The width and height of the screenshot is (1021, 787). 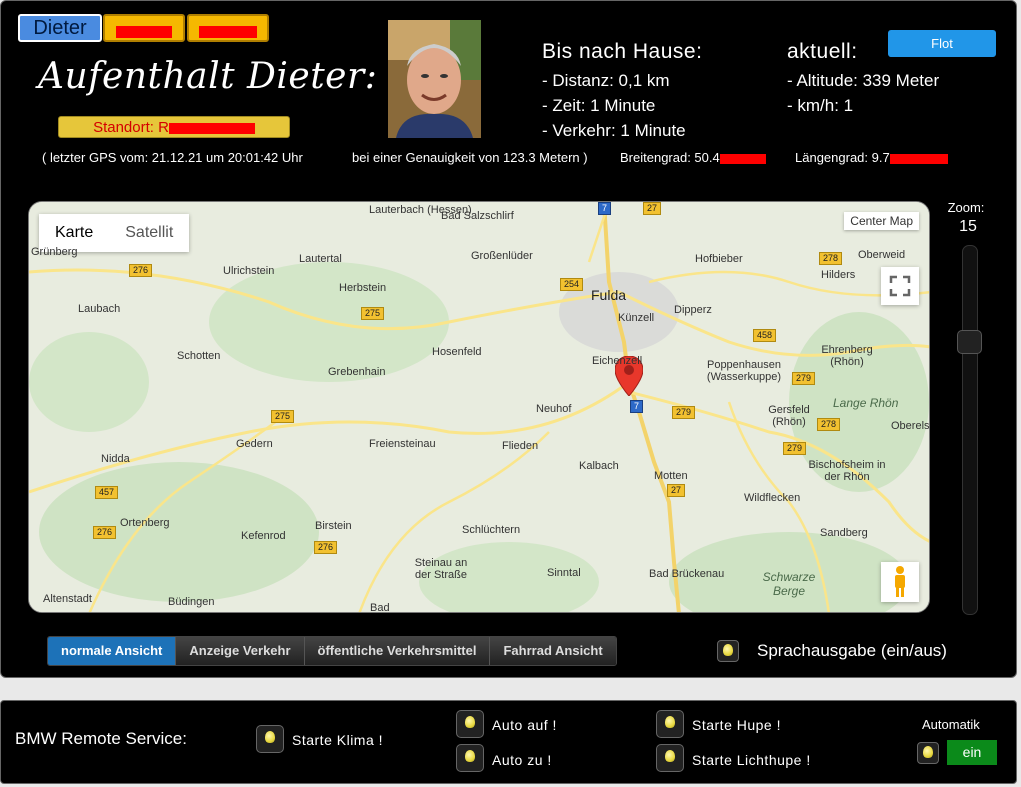 I want to click on automatik-bulb-icon, so click(x=928, y=753).